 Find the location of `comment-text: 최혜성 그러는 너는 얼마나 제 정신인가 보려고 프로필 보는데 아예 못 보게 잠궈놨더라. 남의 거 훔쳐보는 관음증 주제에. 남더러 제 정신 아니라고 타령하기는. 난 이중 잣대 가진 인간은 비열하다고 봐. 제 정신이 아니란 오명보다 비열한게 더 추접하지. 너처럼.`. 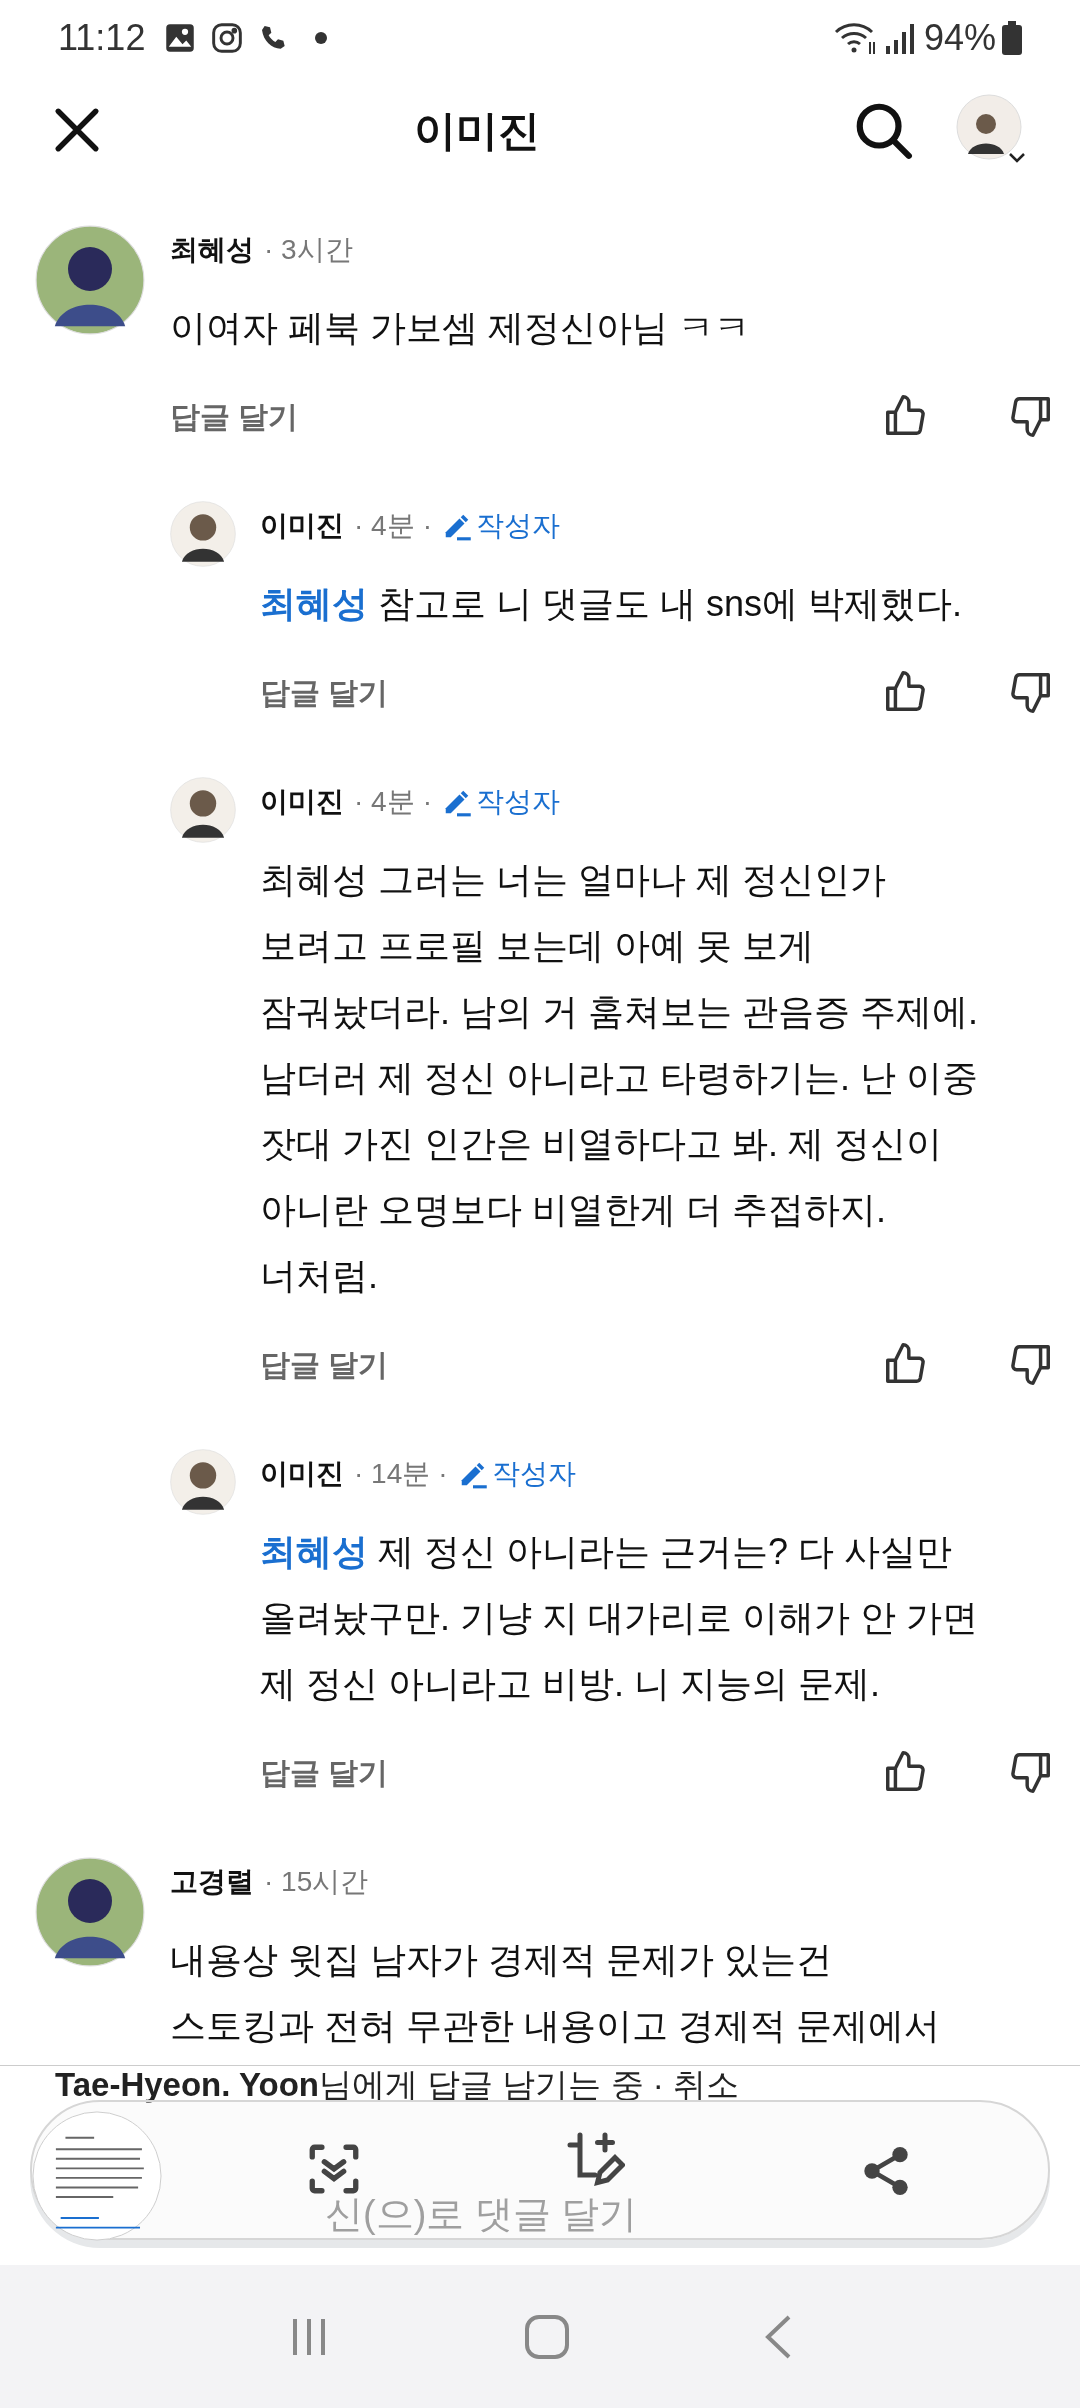

comment-text: 최혜성 그러는 너는 얼마나 제 정신인가 보려고 프로필 보는데 아예 못 보게 잠궈놨더라. 남의 거 훔쳐보는 관음증 주제에. 남더러 제 정신 아니라고 타령하기는. 난 이중 잣대 가진 인간은 비열하다고 봐. 제 정신이 아니란 오명보다 비열한게 더 추접하지. 너처럼. is located at coordinates (619, 1078).